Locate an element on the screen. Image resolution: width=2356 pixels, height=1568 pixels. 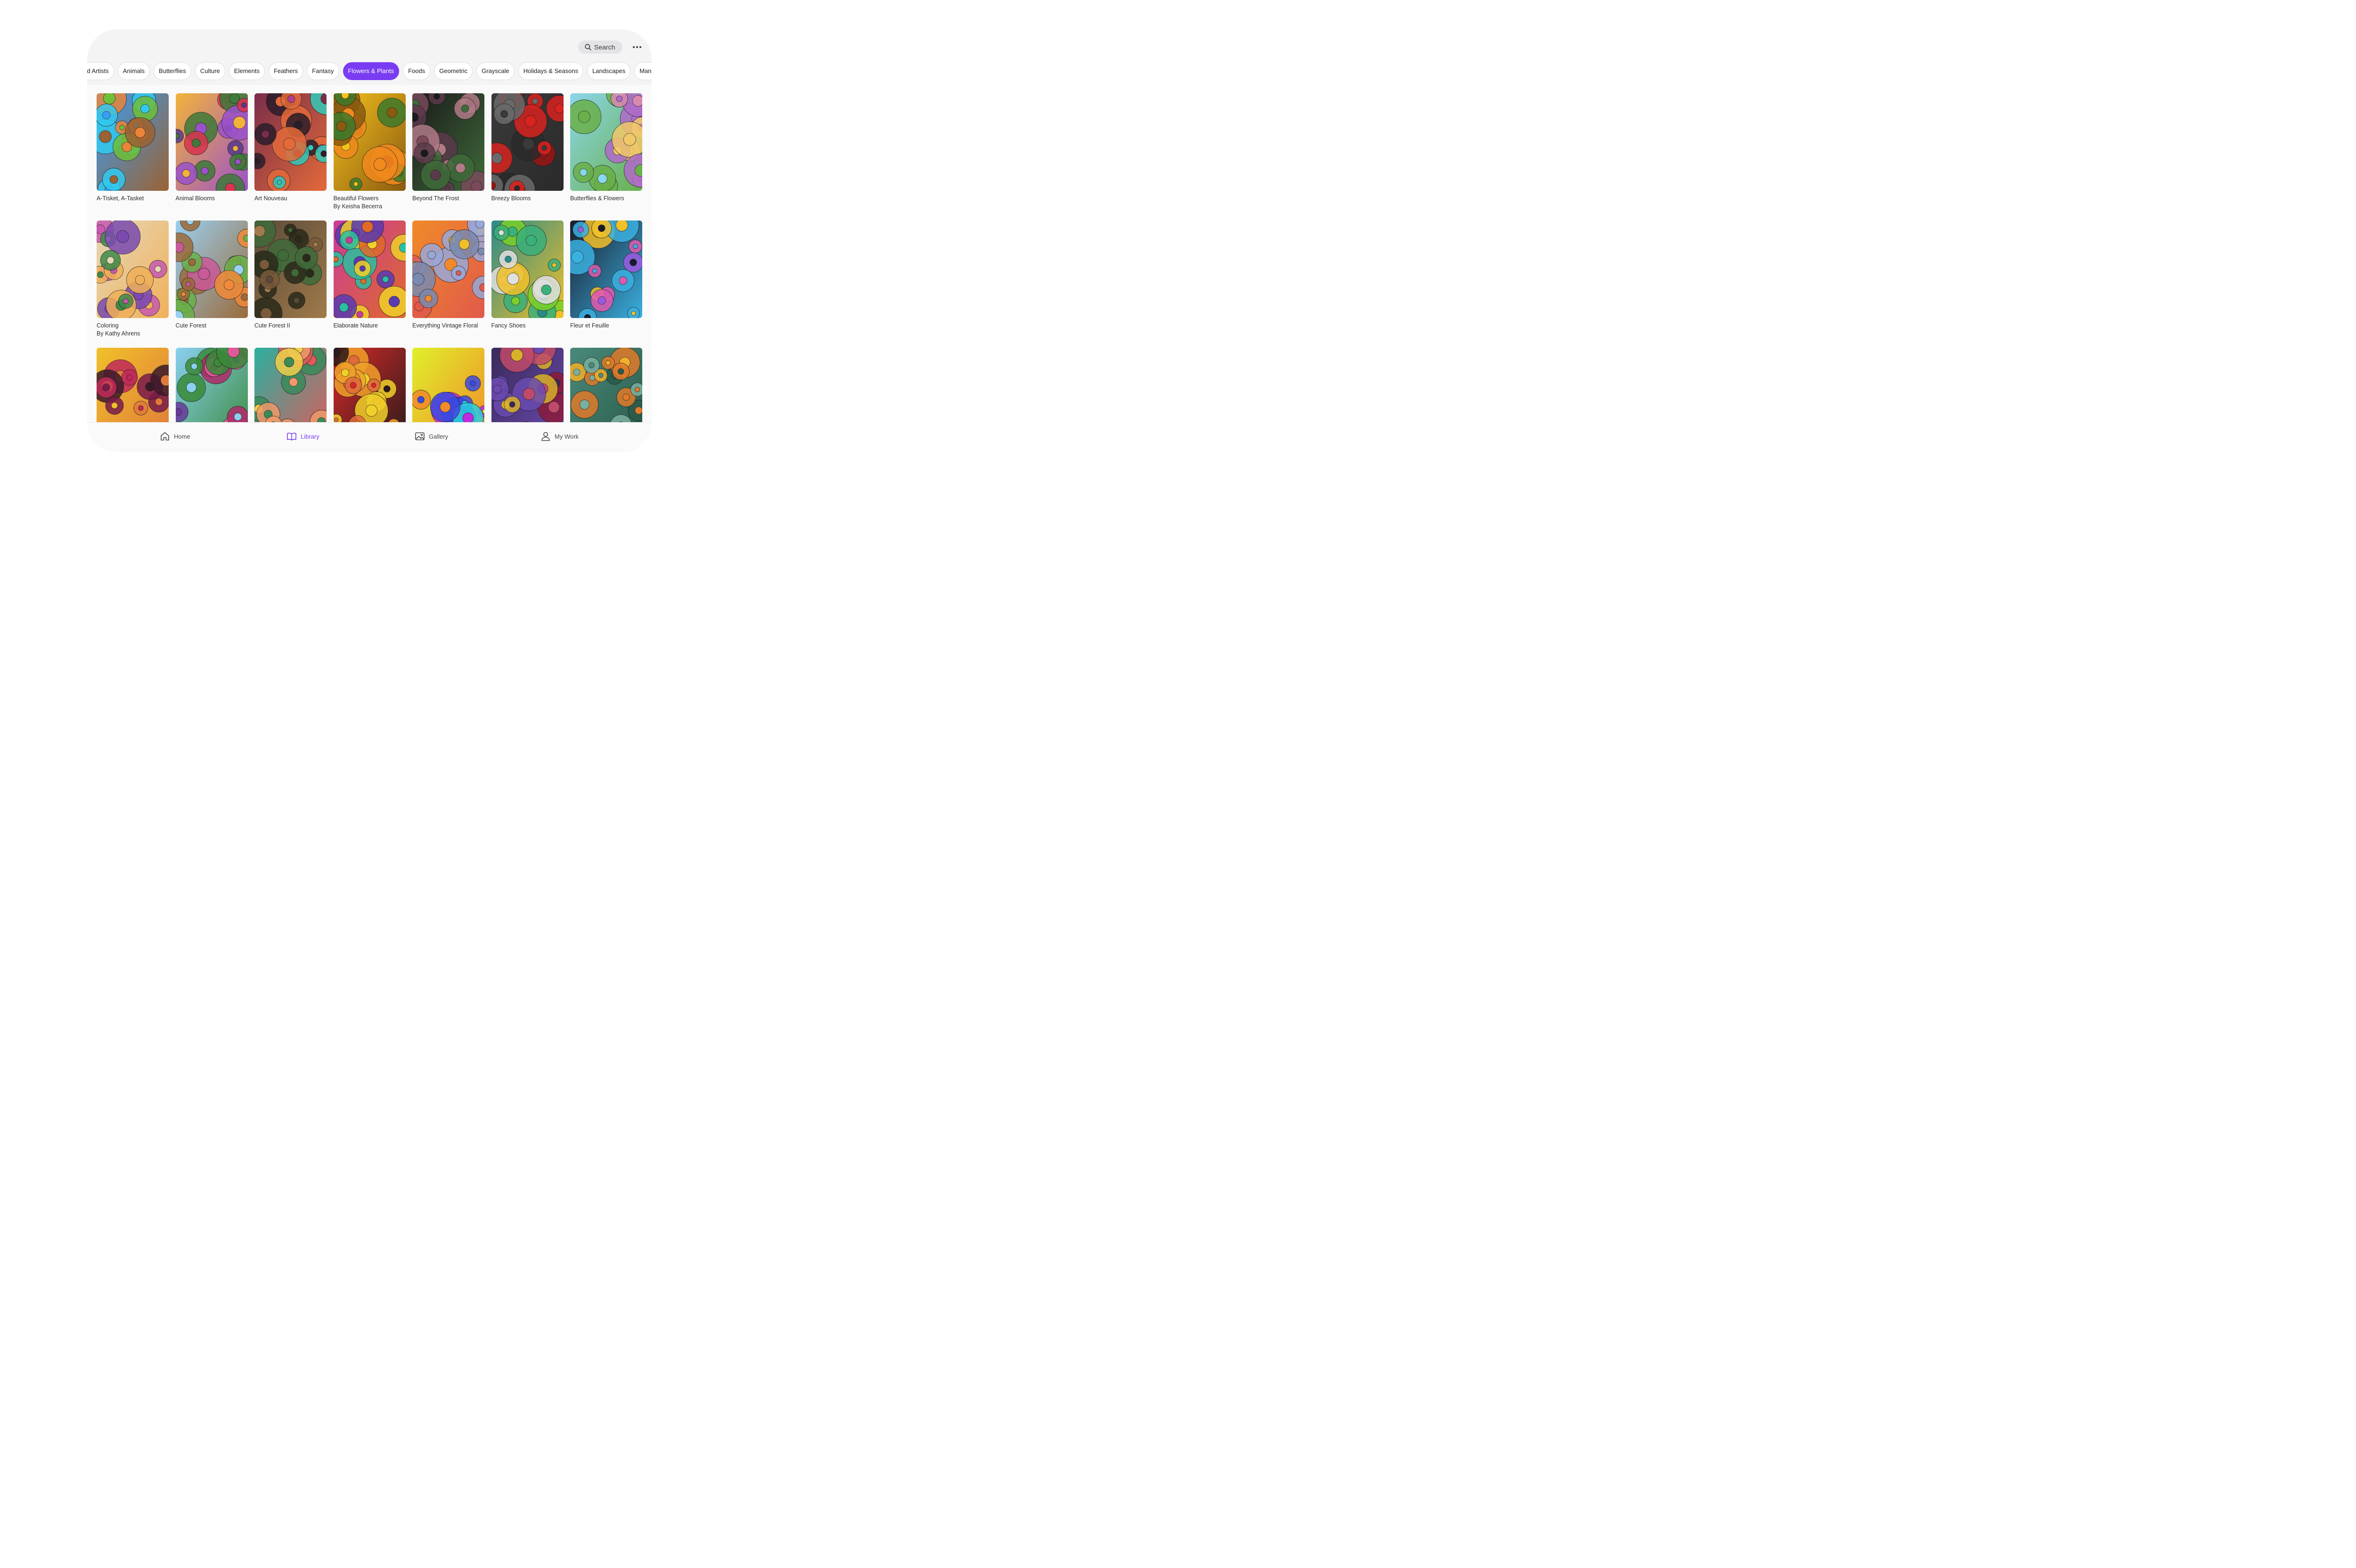
book-title: Breezy Blooms is located at coordinates (511, 199).